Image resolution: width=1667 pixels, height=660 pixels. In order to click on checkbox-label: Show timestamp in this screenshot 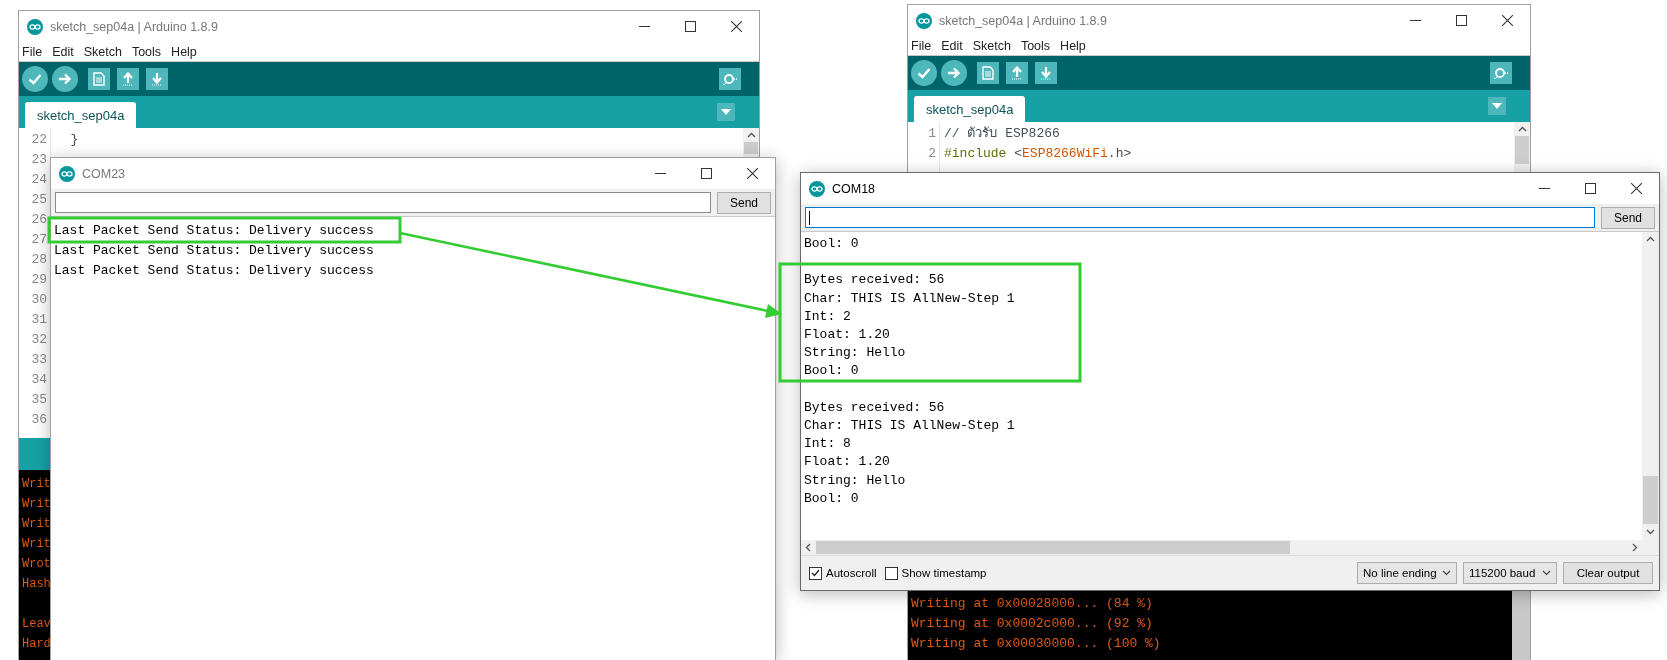, I will do `click(944, 573)`.